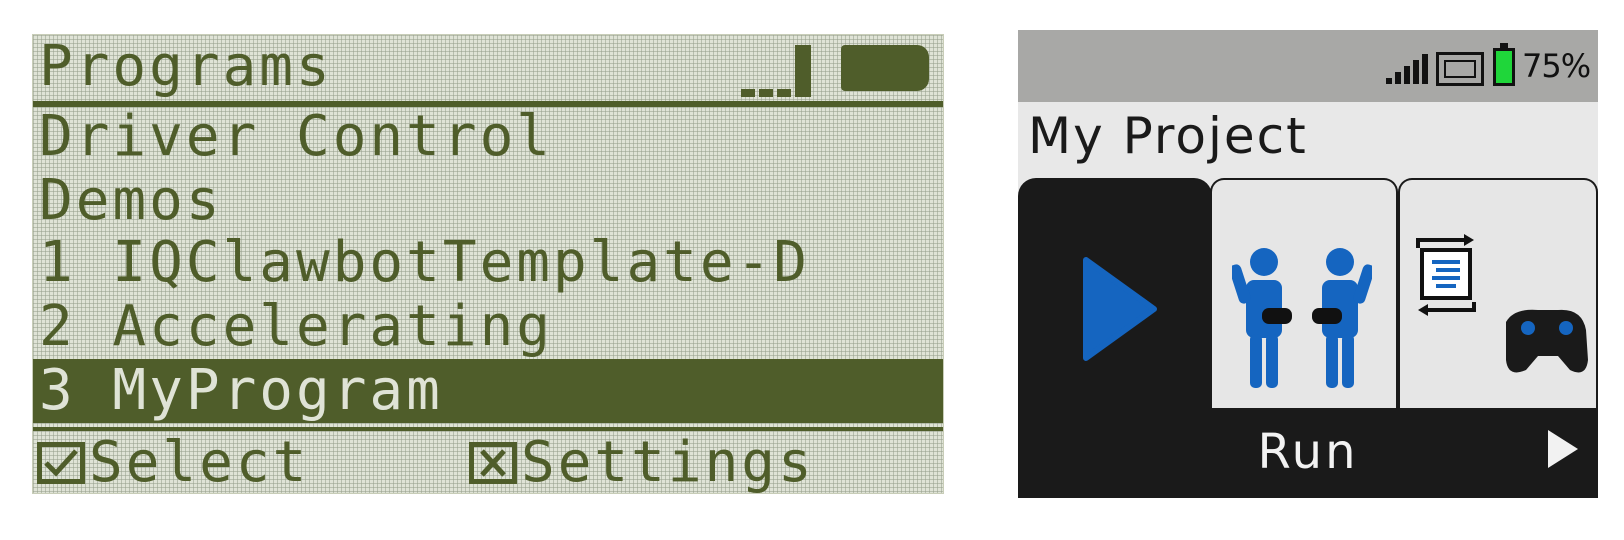  I want to click on program-item-3-selected: 3 MyProgram, so click(488, 391).